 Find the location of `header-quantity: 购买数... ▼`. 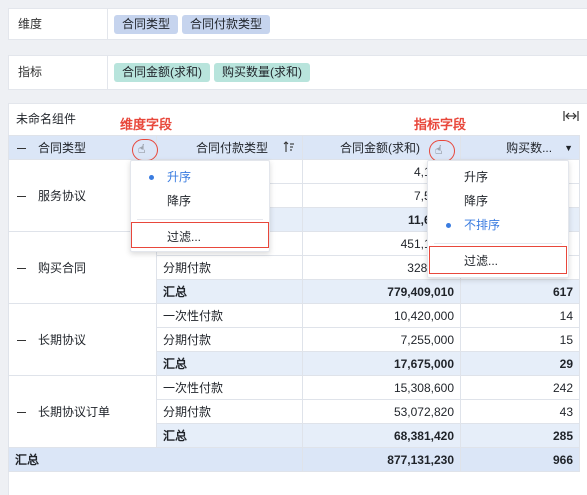

header-quantity: 购买数... ▼ is located at coordinates (520, 147).